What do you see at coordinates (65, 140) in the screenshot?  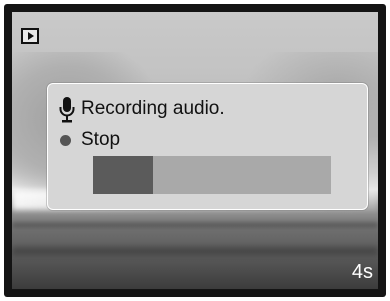 I see `stop-bullet-icon` at bounding box center [65, 140].